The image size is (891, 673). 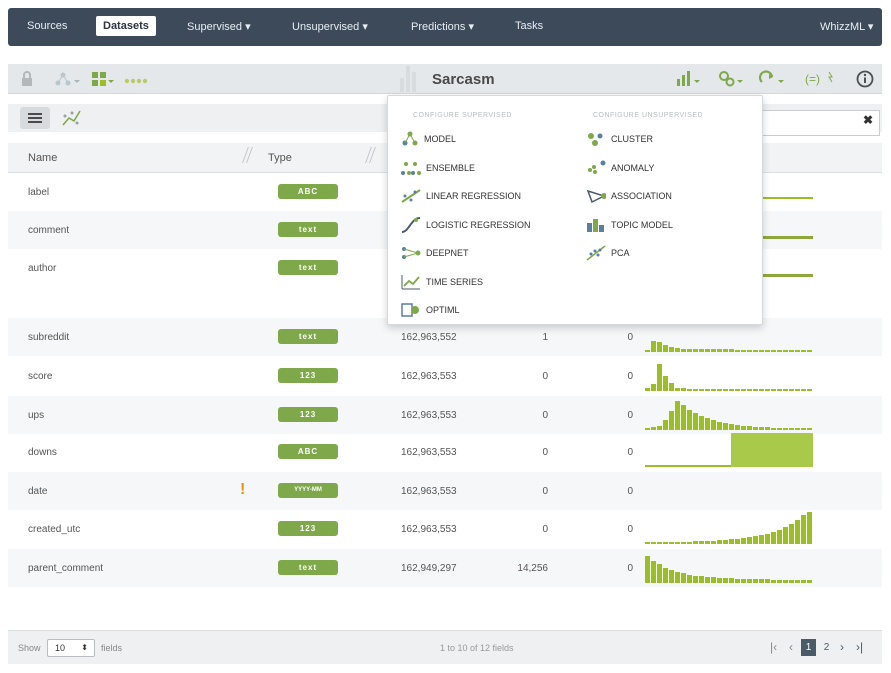 What do you see at coordinates (438, 168) in the screenshot?
I see `menu-item-ensemble: ENSEMBLE` at bounding box center [438, 168].